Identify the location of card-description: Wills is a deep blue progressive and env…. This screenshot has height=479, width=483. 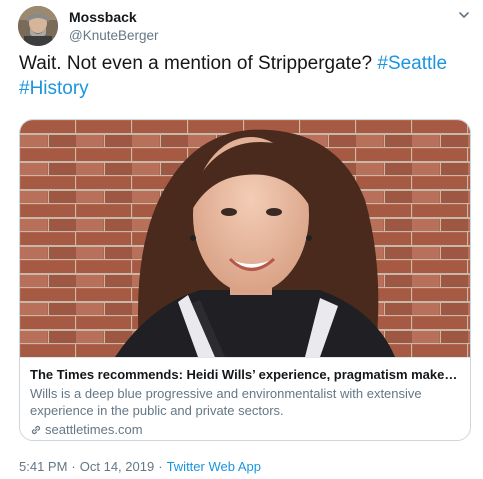
(226, 402).